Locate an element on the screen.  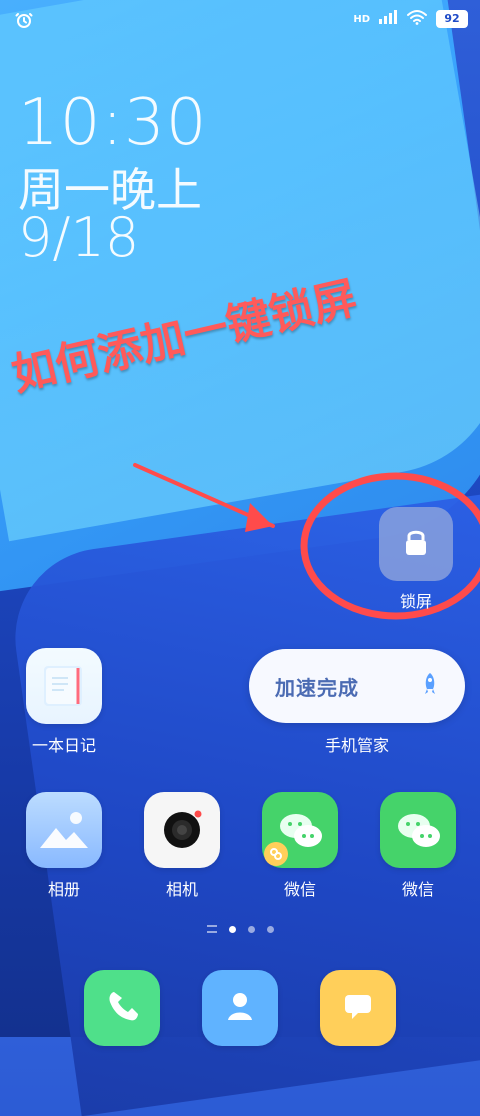
app-gallery: 相册 is located at coordinates (64, 846).